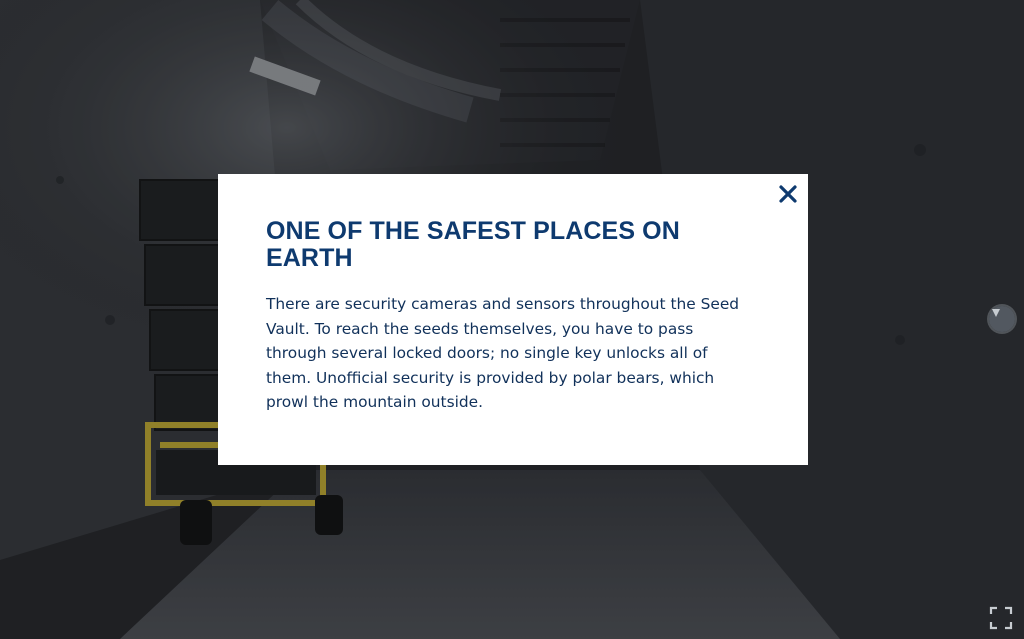  Describe the element at coordinates (1002, 319) in the screenshot. I see `hotspot-button` at that location.